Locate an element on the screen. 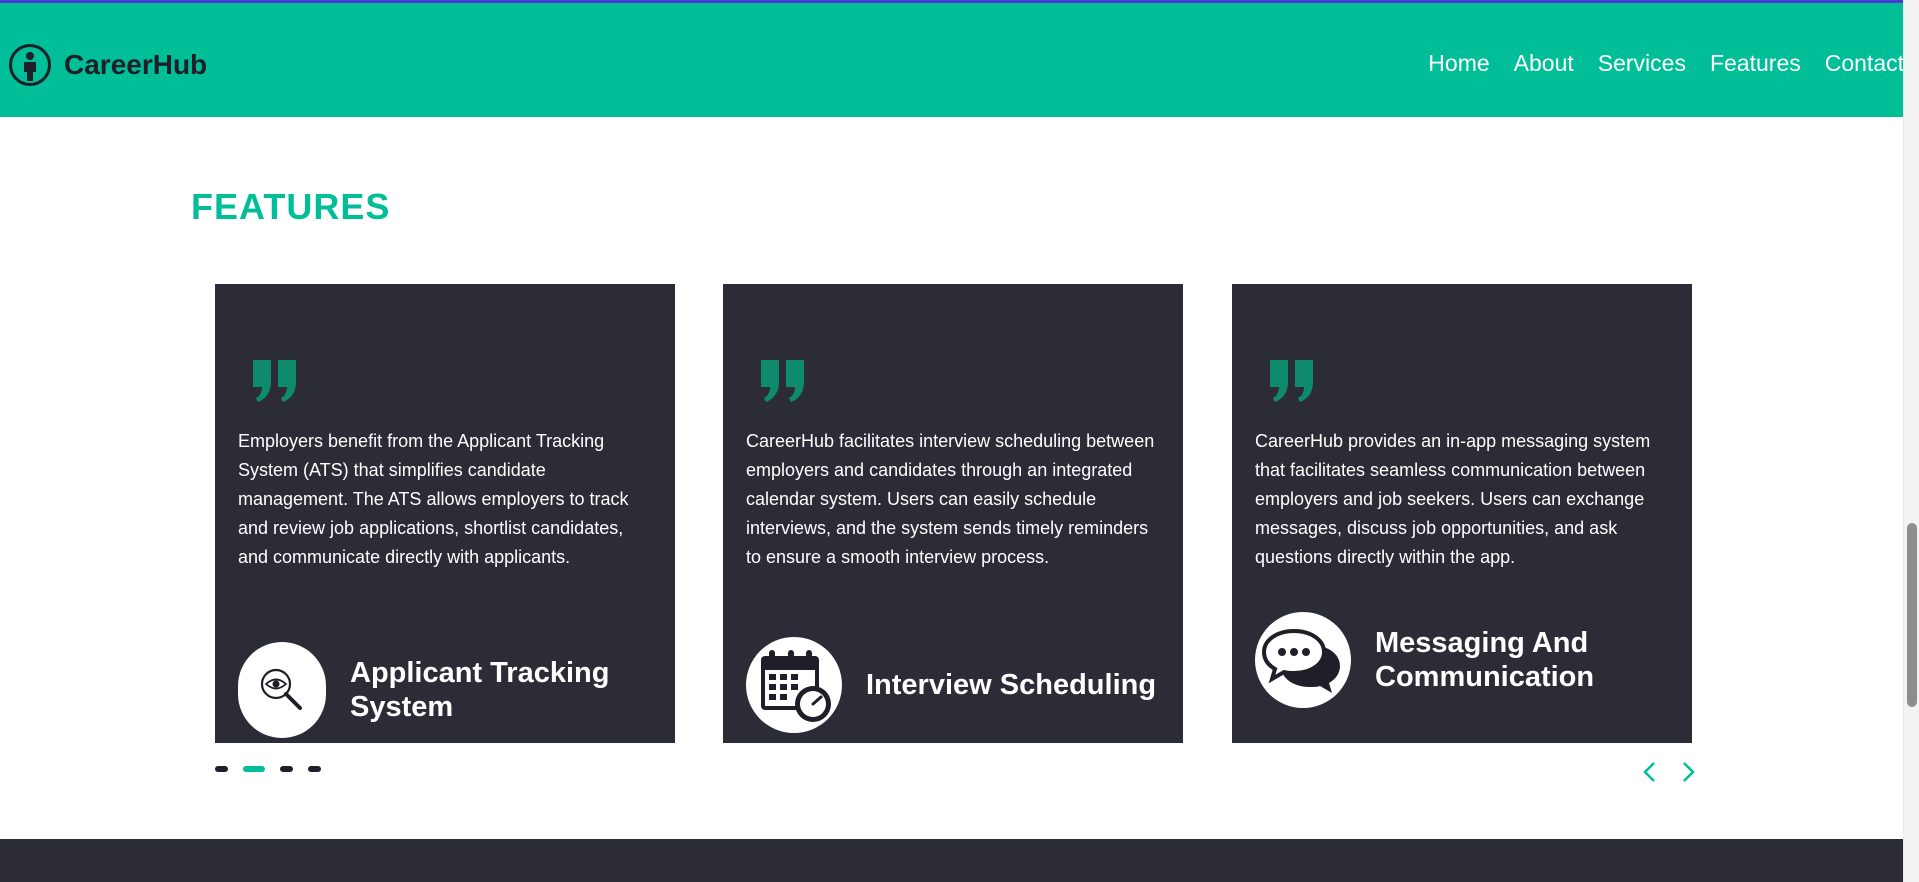  nav-features: Features is located at coordinates (1755, 63).